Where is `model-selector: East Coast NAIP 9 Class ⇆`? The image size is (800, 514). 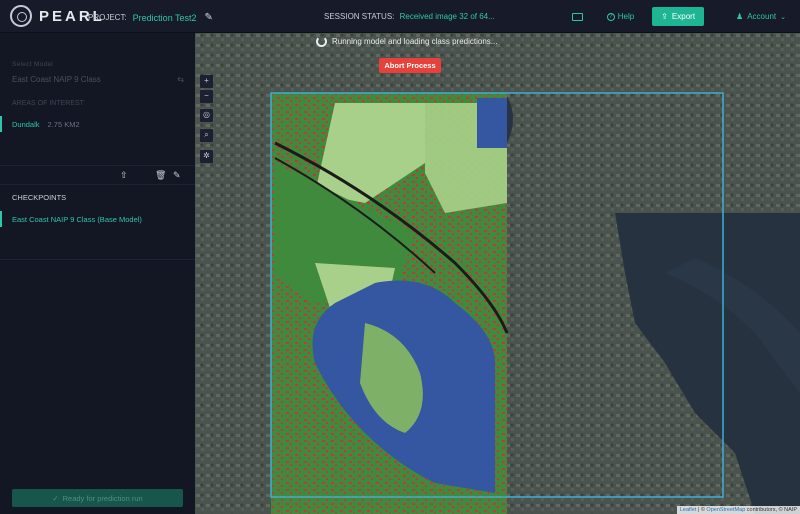
model-selector: East Coast NAIP 9 Class ⇆ is located at coordinates (98, 79).